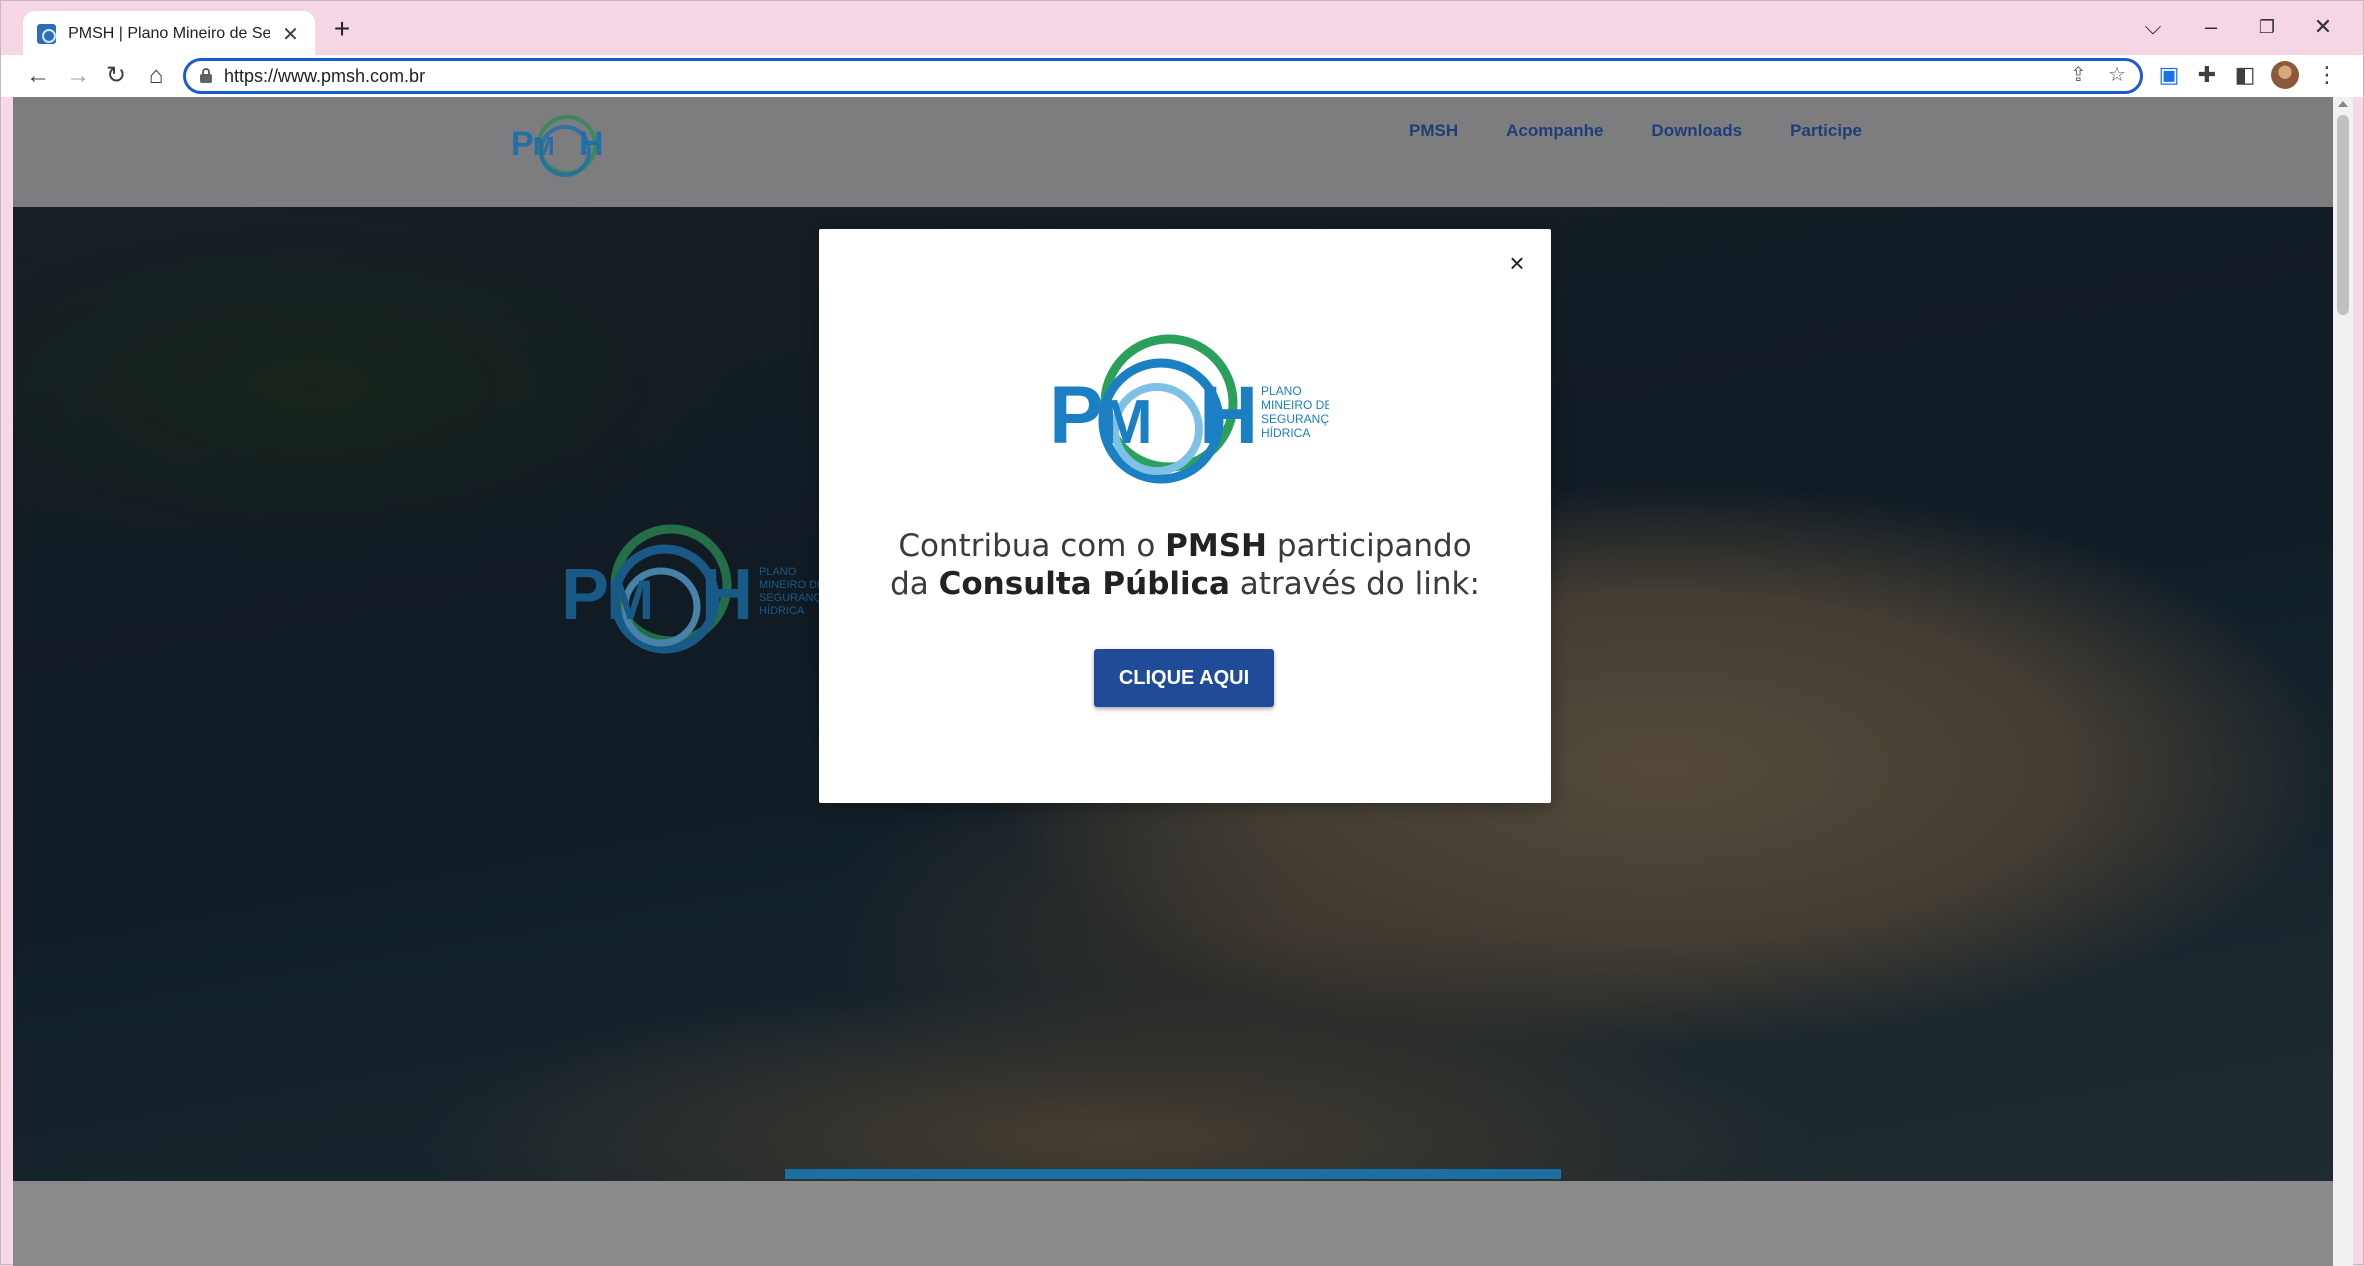  What do you see at coordinates (156, 76) in the screenshot?
I see `home-icon: ⌂` at bounding box center [156, 76].